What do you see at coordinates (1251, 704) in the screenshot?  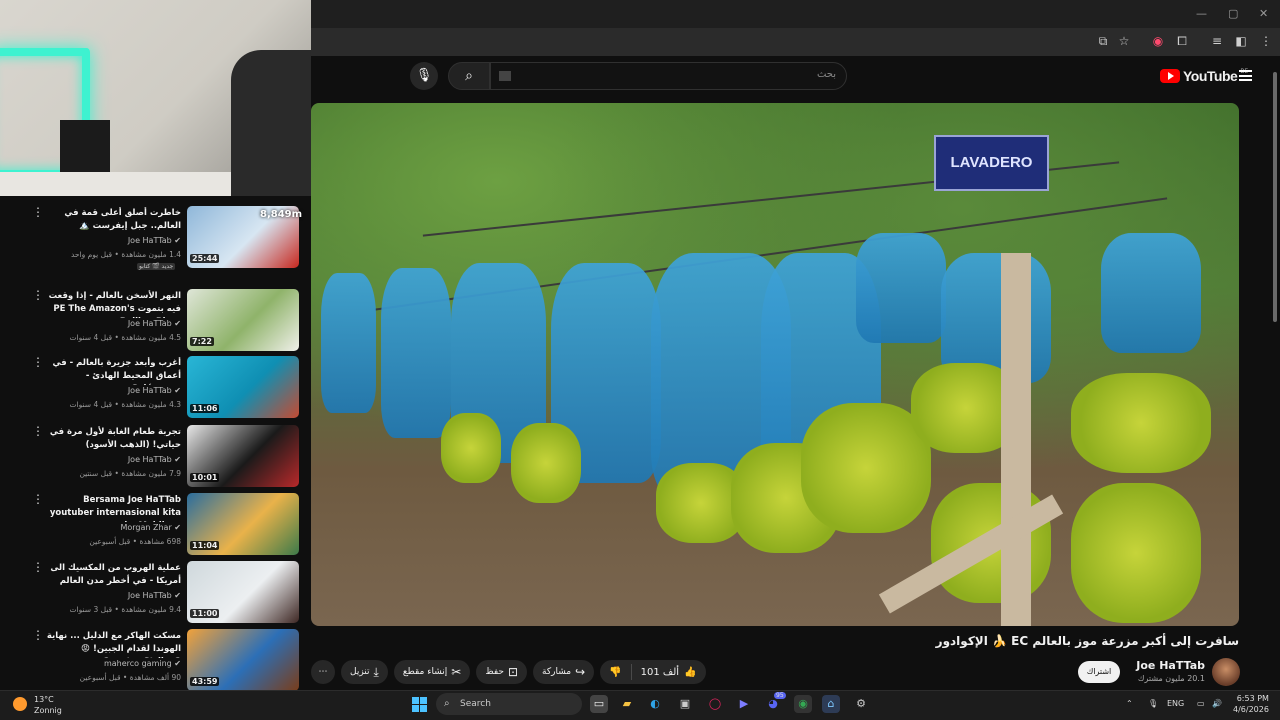 I see `taskbar-clock: 6:53 PM 4/6/2026` at bounding box center [1251, 704].